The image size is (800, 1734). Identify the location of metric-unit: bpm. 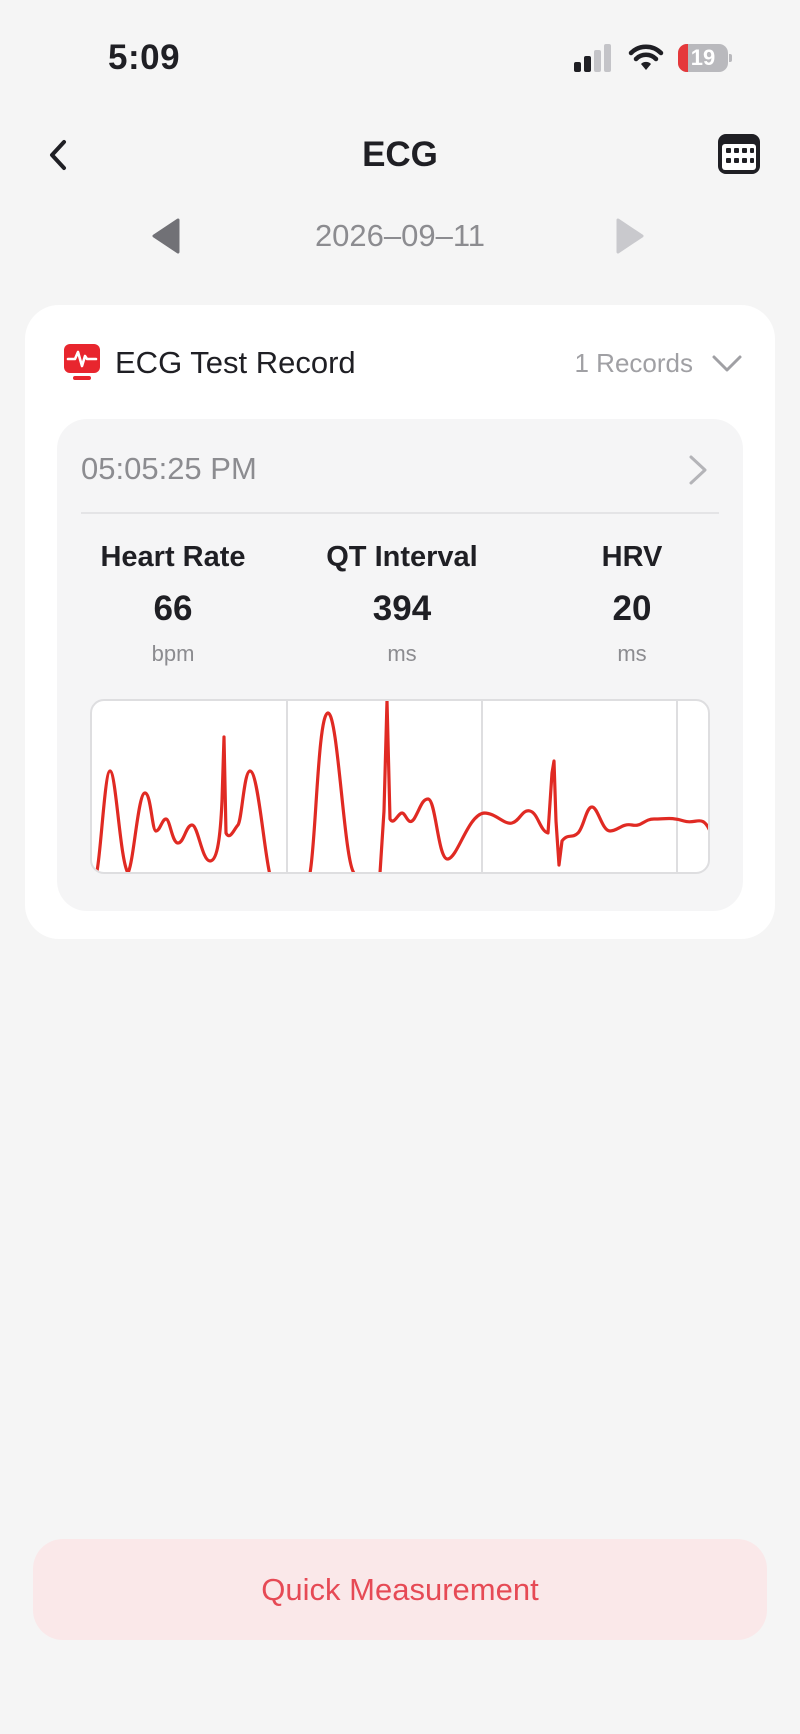
(173, 653).